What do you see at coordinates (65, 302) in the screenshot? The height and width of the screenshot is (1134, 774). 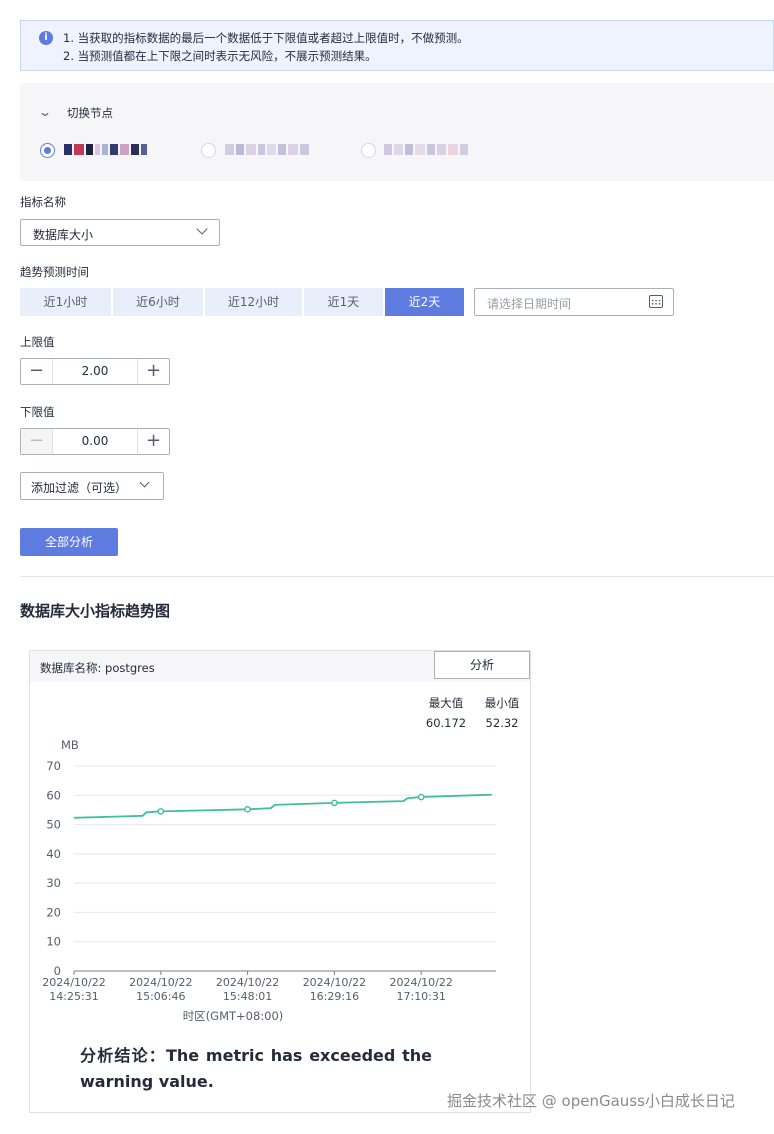 I see `trend-option-1h: 近1小时` at bounding box center [65, 302].